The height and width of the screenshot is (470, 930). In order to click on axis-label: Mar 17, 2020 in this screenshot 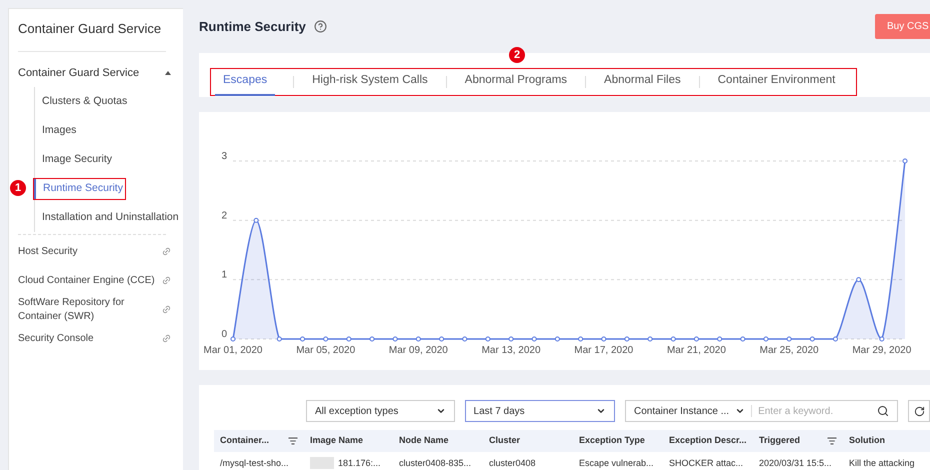, I will do `click(604, 350)`.